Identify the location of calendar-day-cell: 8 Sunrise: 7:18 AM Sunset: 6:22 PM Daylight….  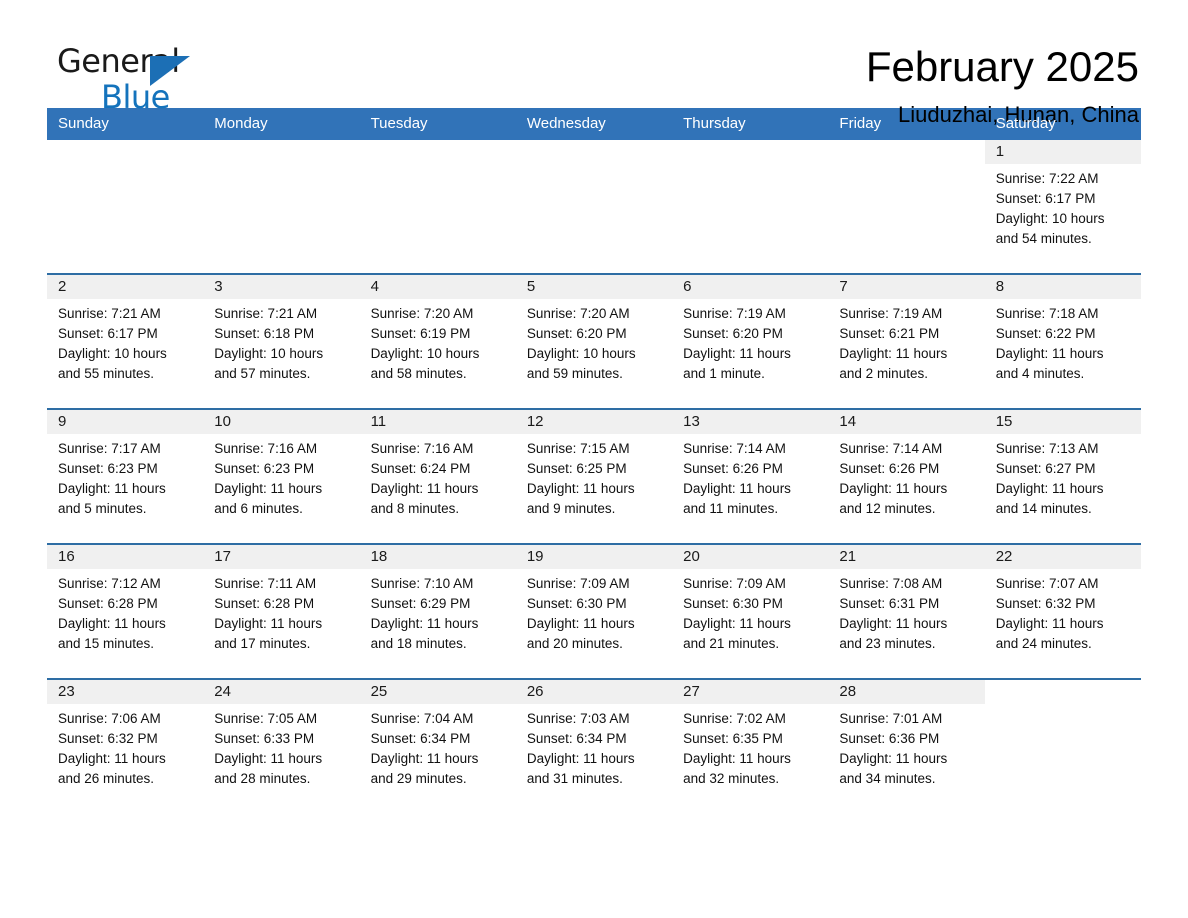
(1062, 341).